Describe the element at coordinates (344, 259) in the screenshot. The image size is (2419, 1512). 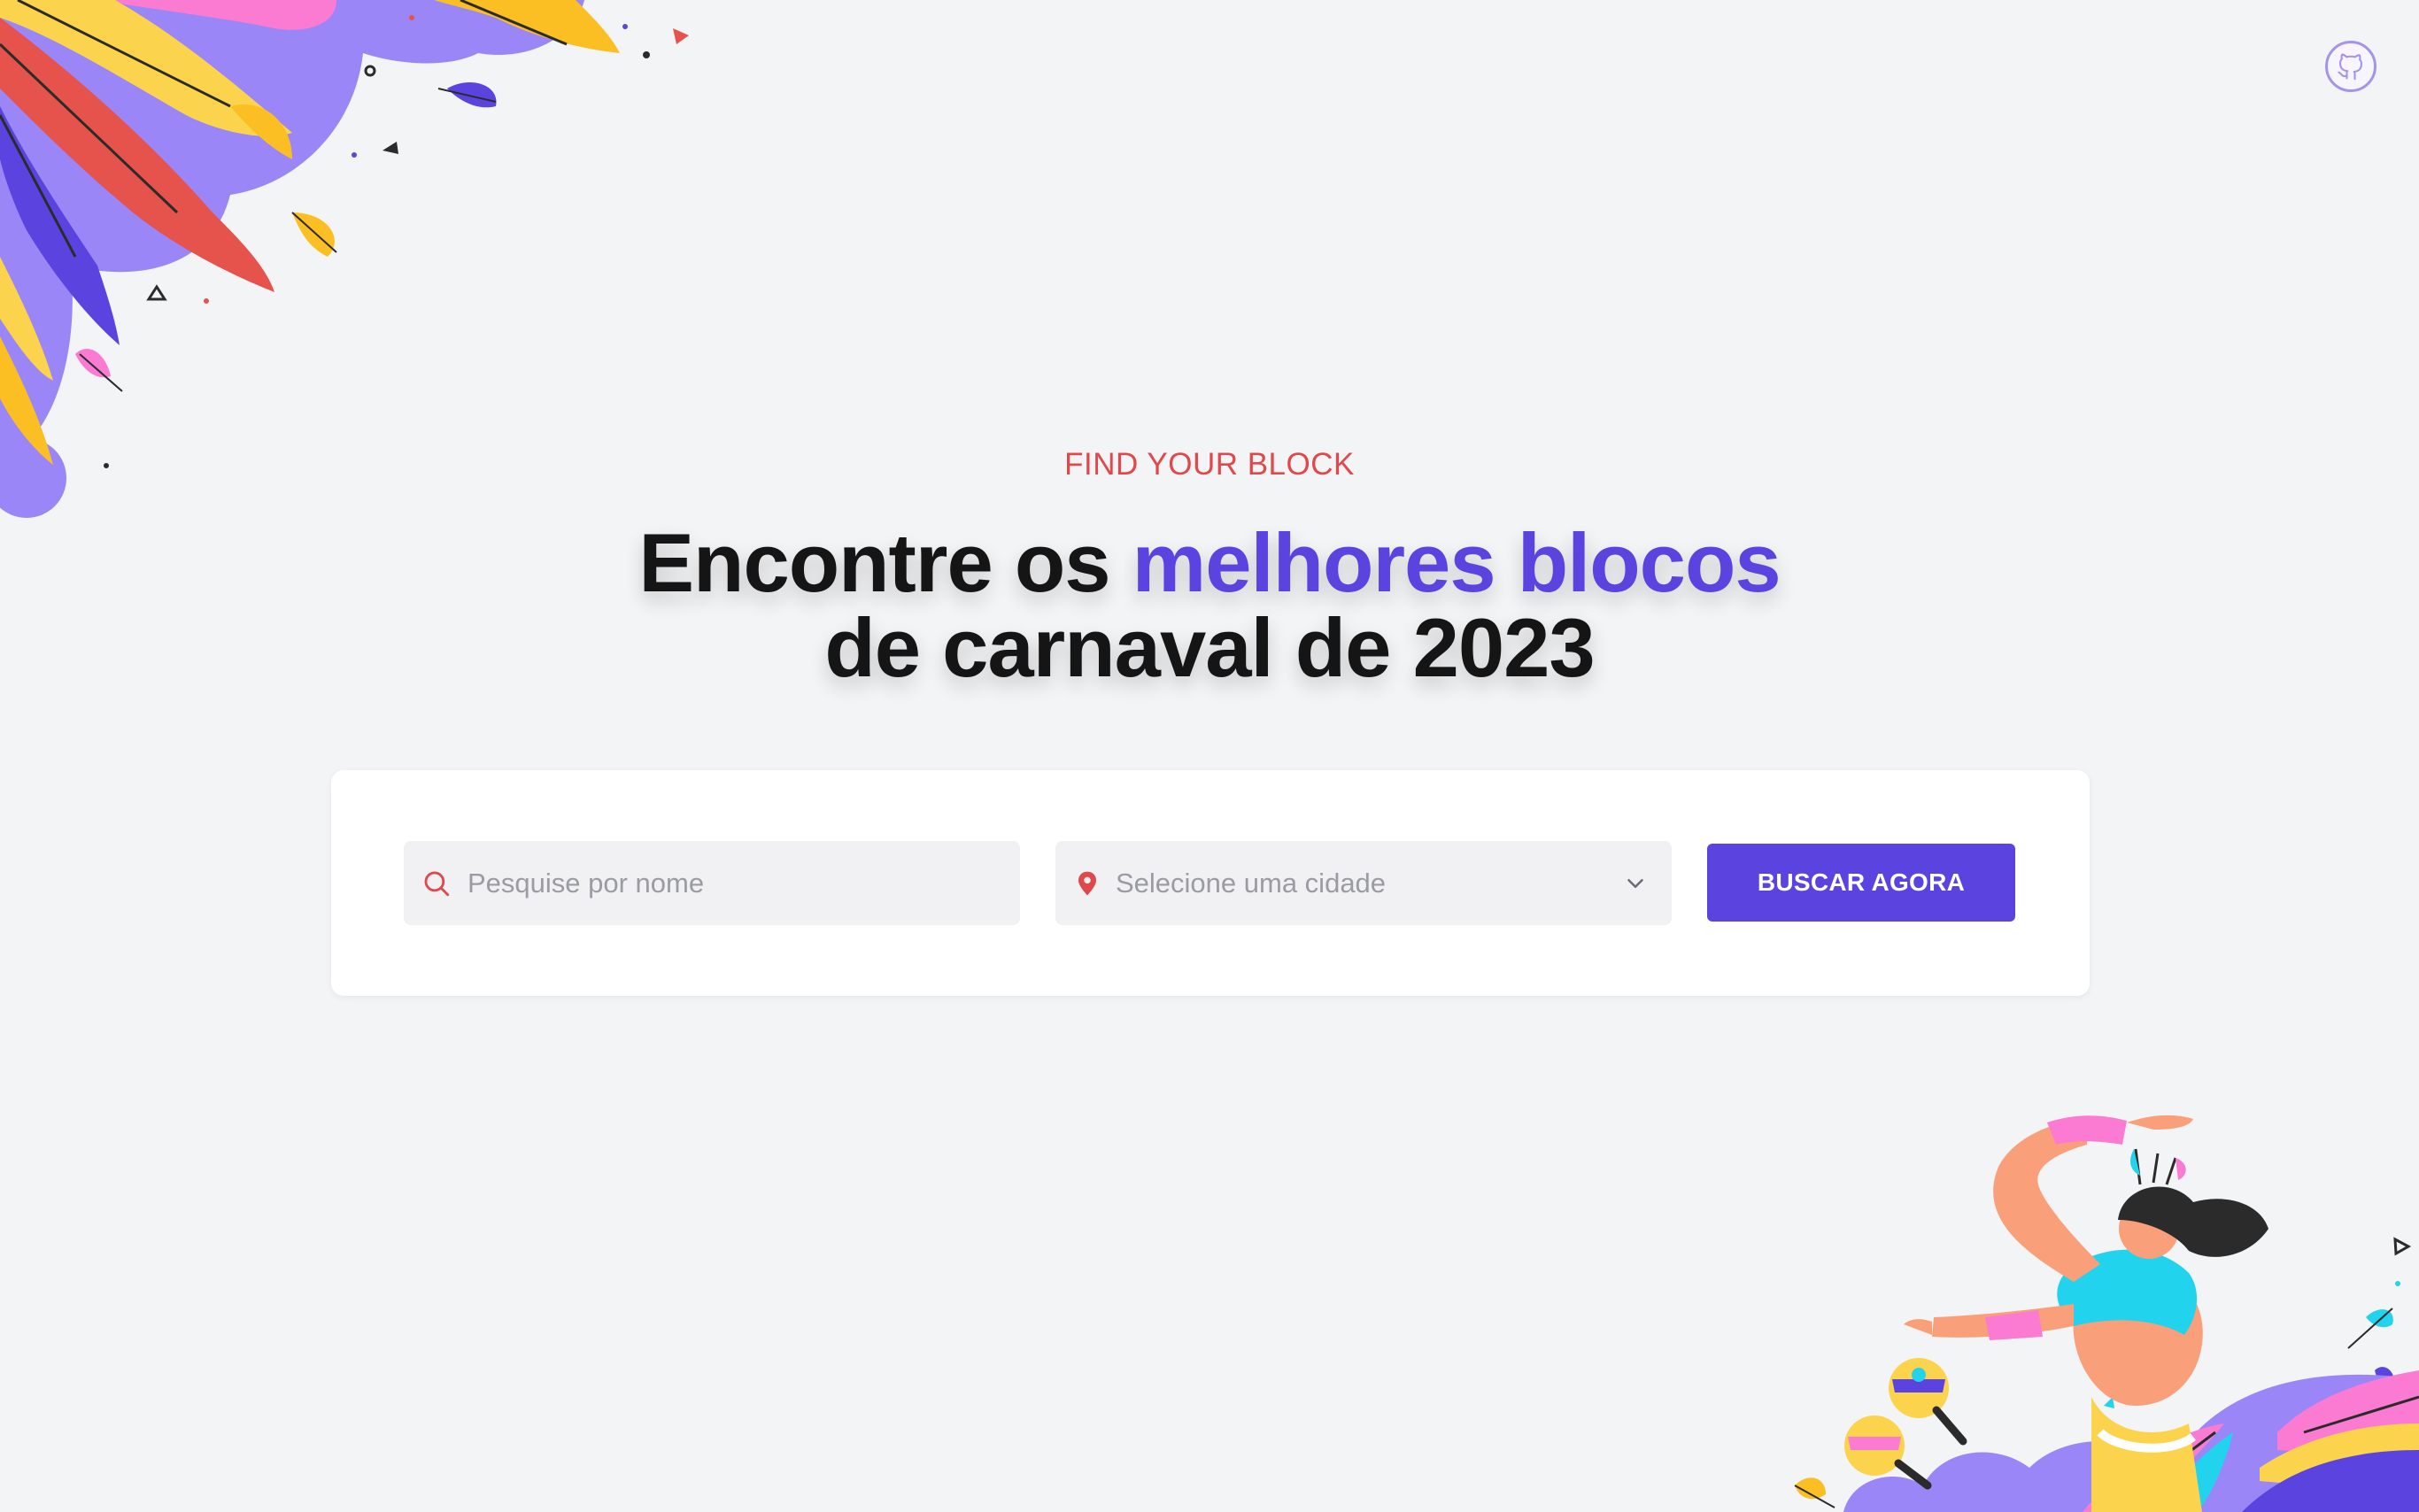
I see `carnival-feathers-illustration` at that location.